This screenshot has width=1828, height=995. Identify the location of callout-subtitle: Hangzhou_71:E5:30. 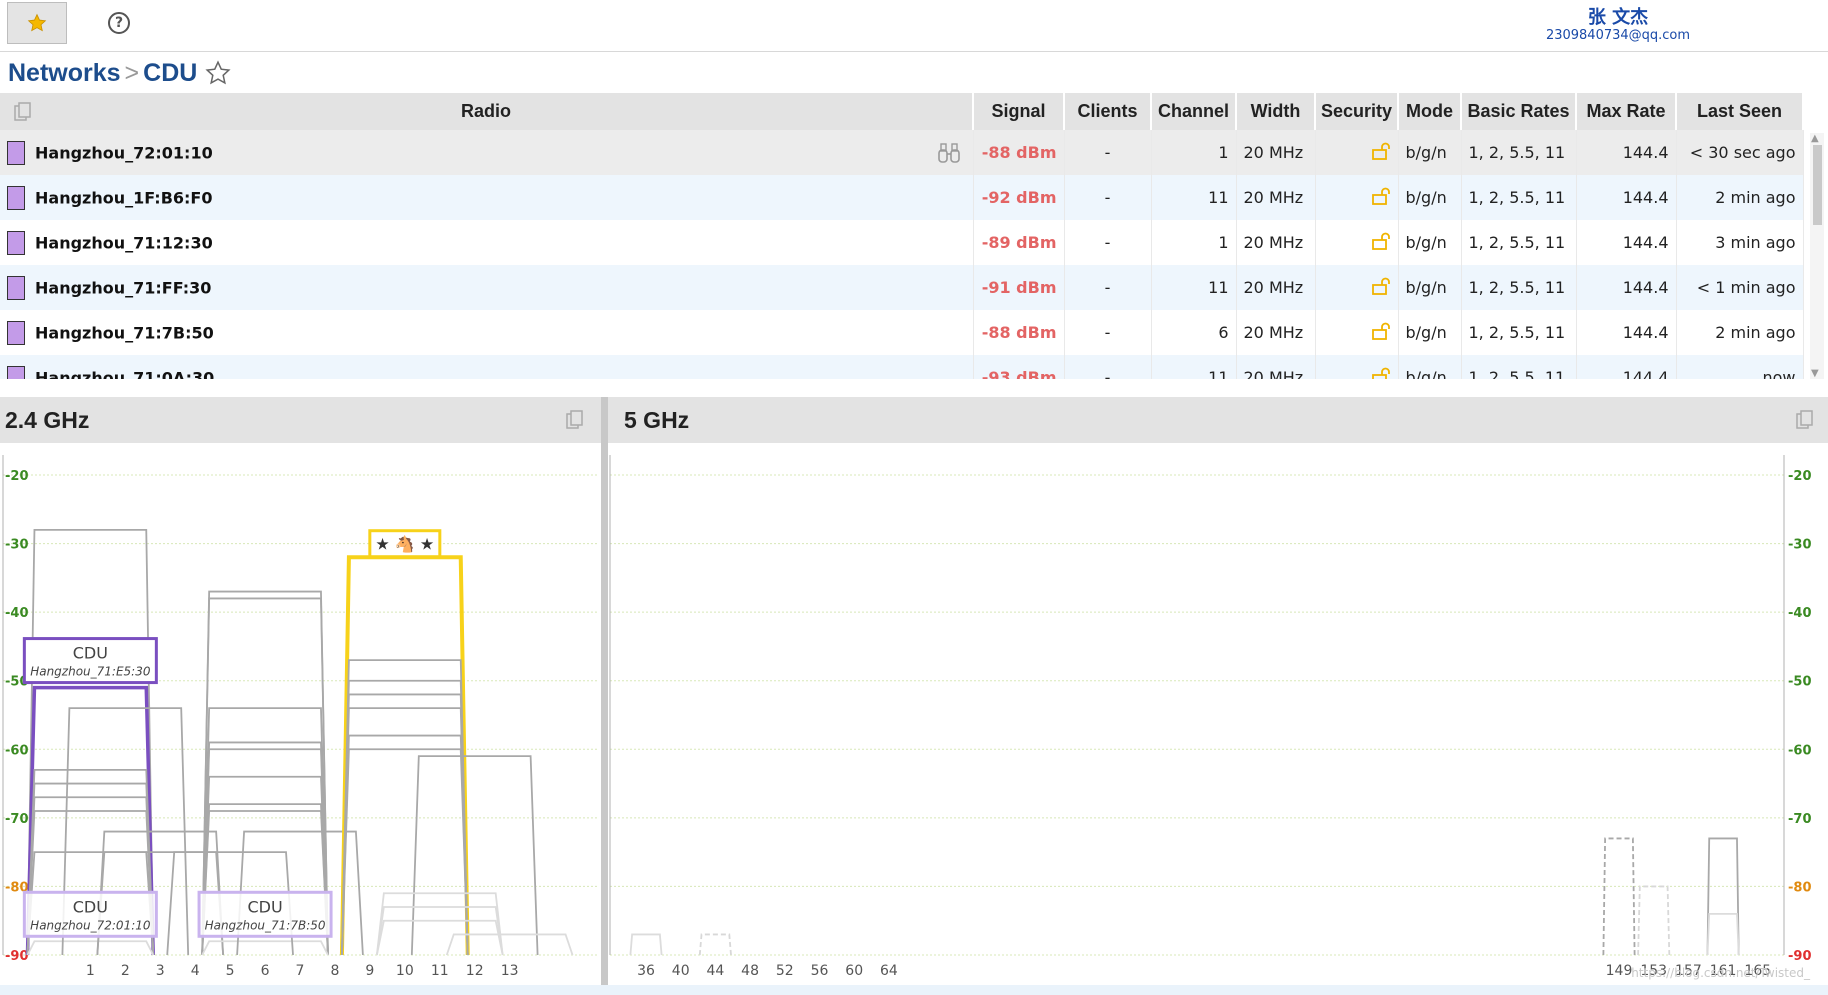
(90, 672).